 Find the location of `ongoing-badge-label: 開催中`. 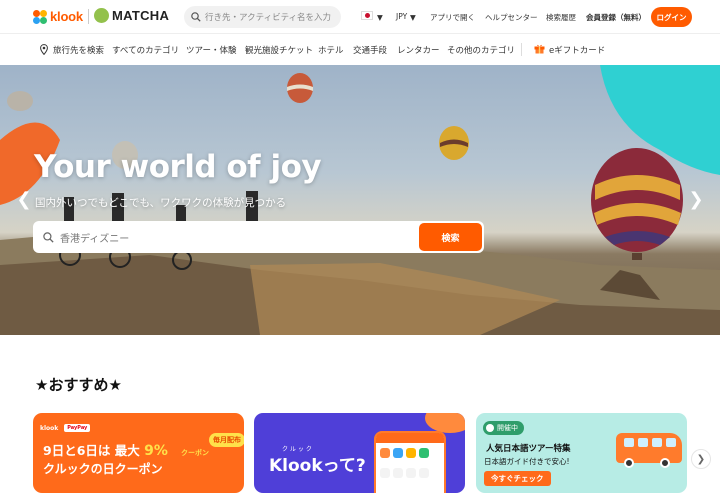

ongoing-badge-label: 開催中 is located at coordinates (507, 428).